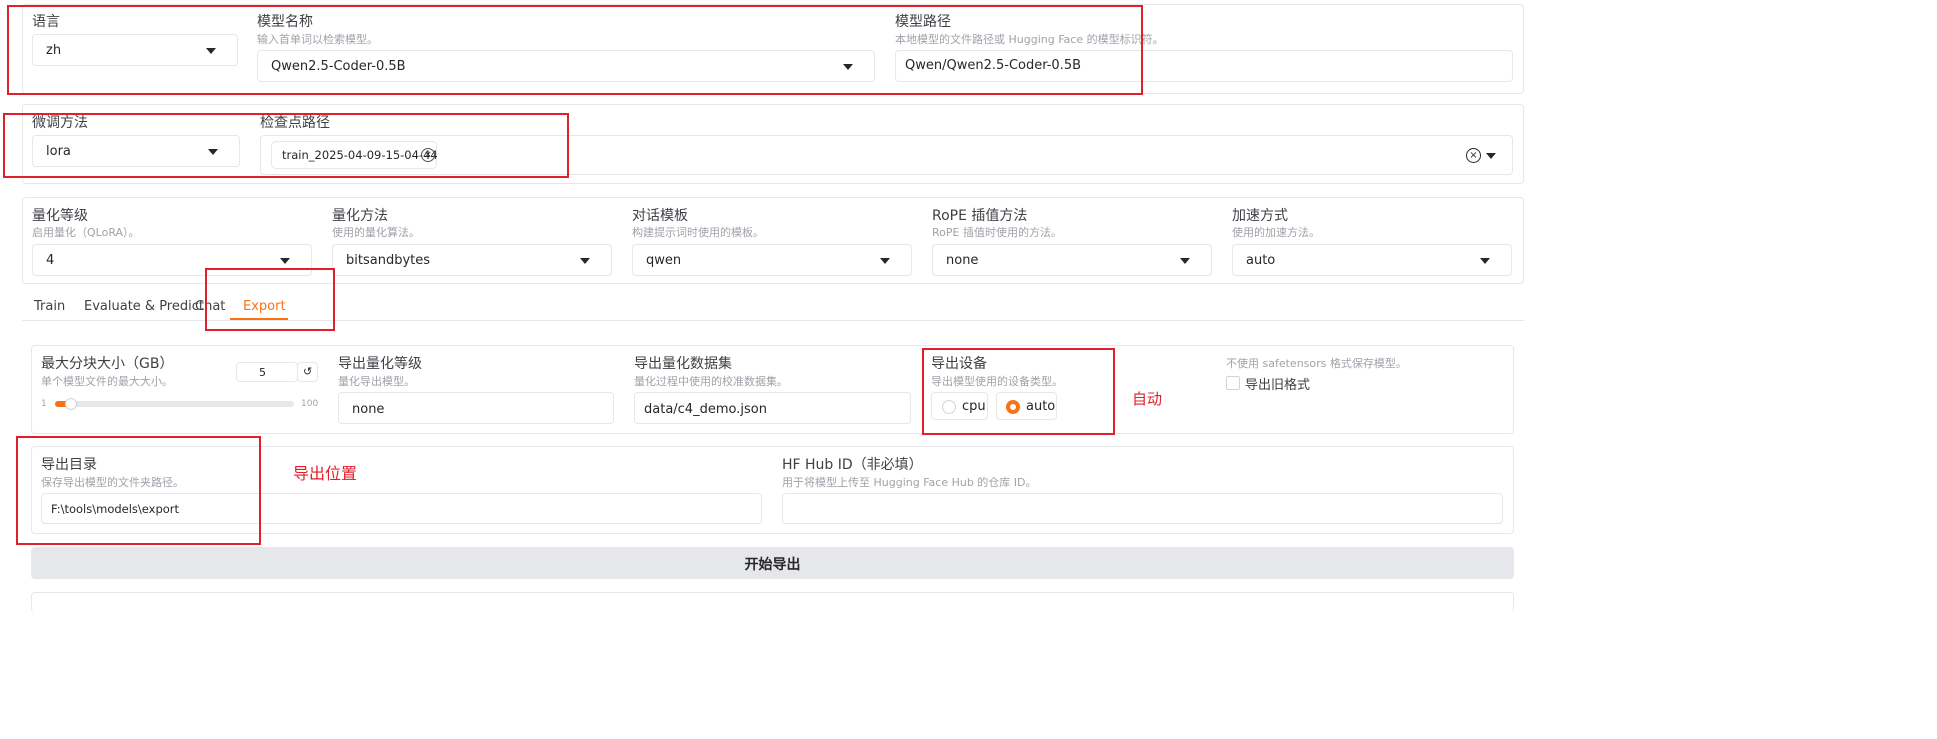 This screenshot has width=1937, height=739. Describe the element at coordinates (286, 145) in the screenshot. I see `annotation-box-checkpoint` at that location.